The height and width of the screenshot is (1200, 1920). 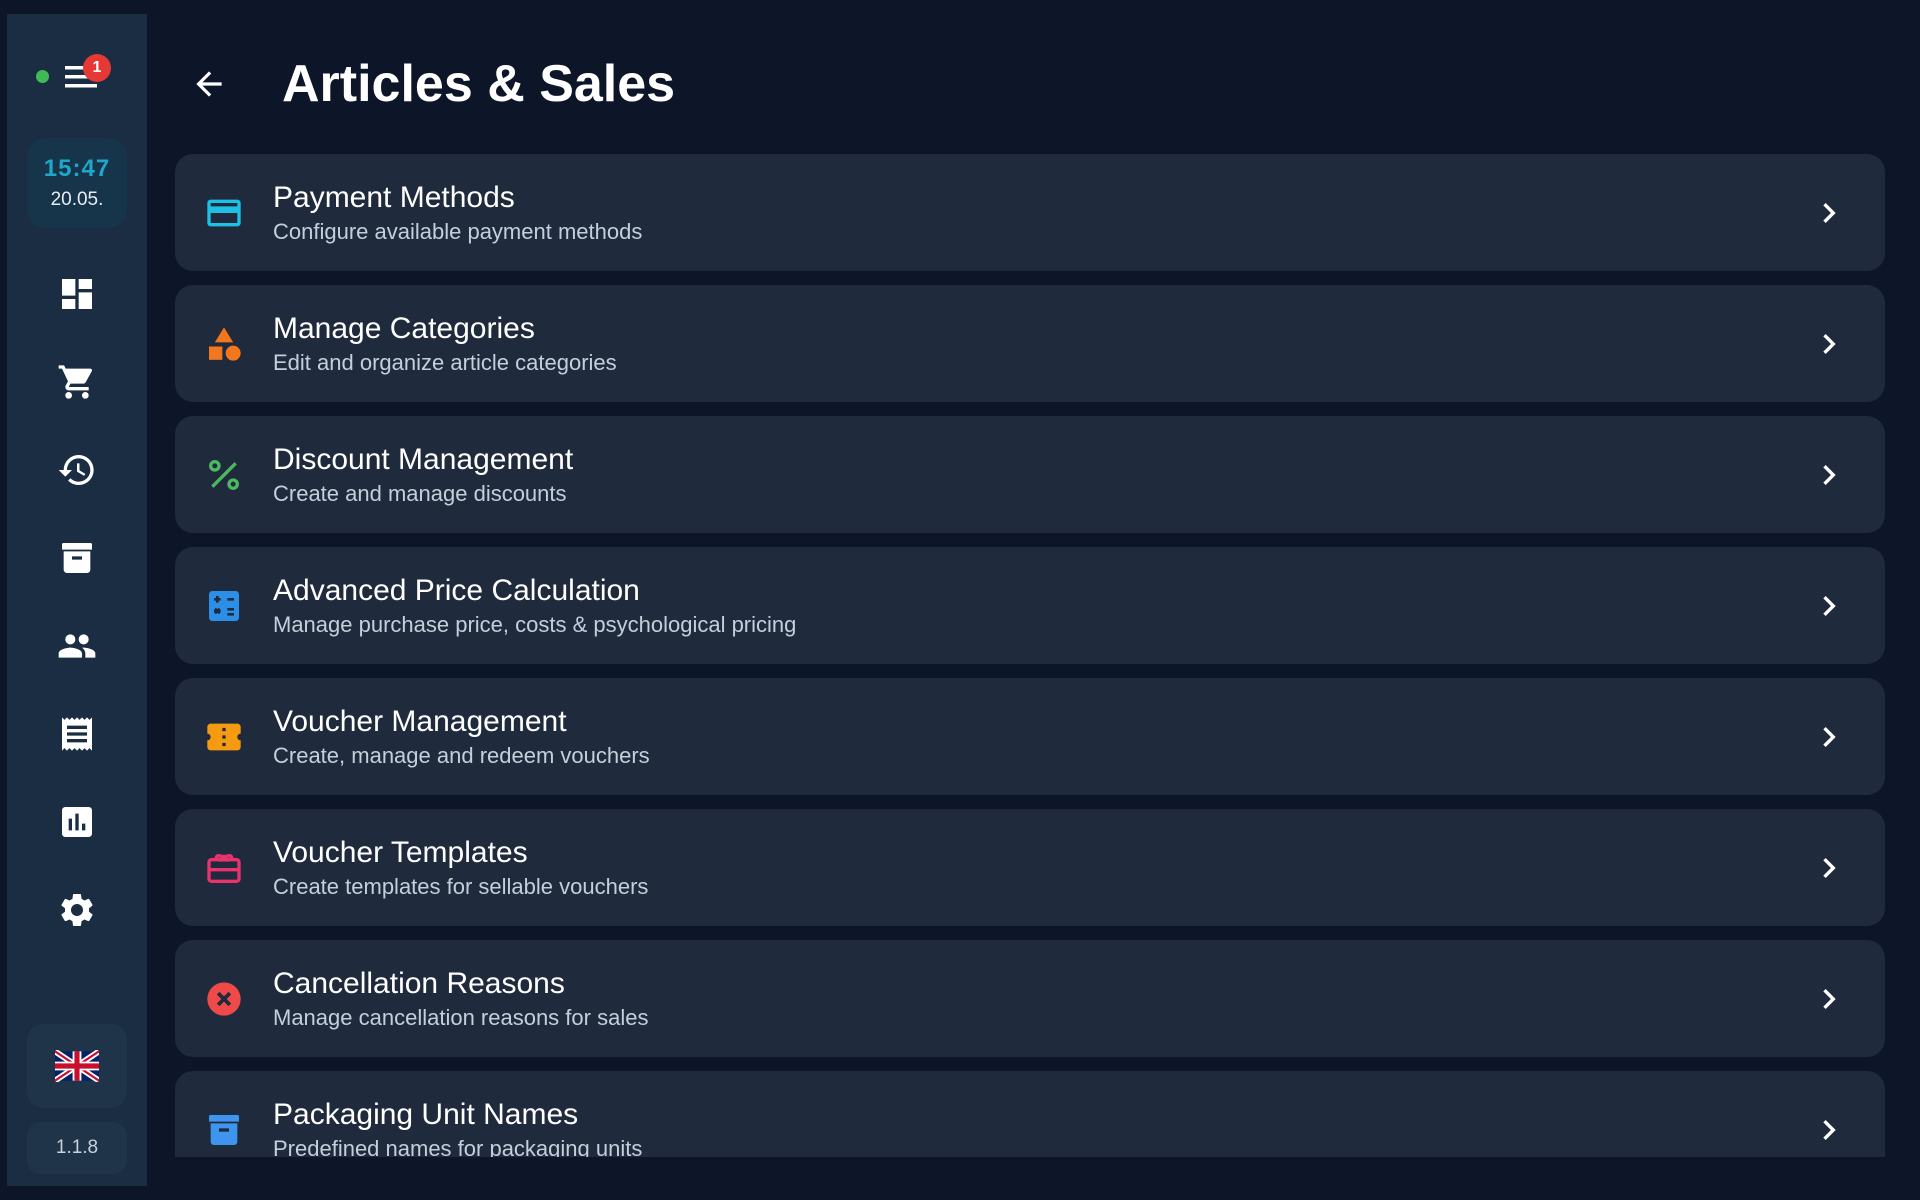 I want to click on nav-history, so click(x=77, y=470).